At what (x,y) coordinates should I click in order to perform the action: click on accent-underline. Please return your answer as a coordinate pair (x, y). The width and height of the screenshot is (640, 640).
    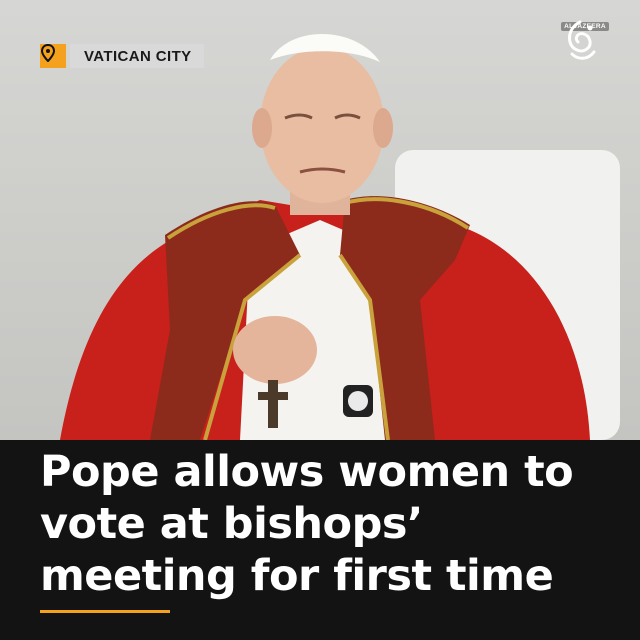
    Looking at the image, I should click on (105, 611).